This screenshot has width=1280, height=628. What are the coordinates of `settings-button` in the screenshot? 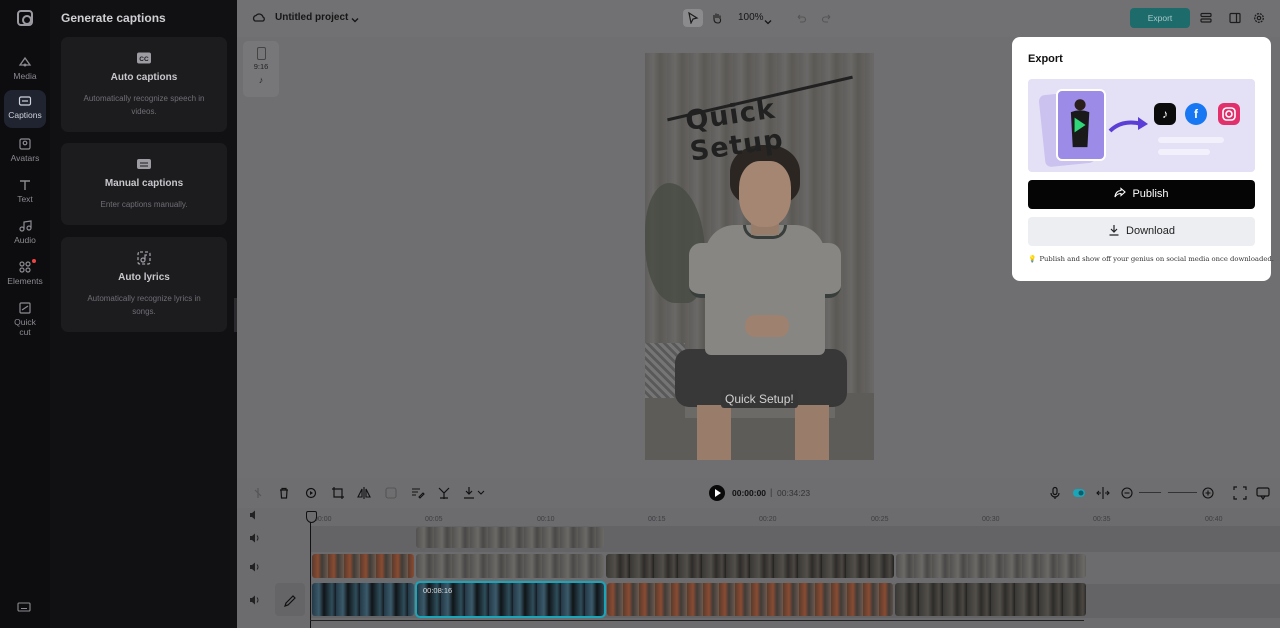 It's located at (1259, 18).